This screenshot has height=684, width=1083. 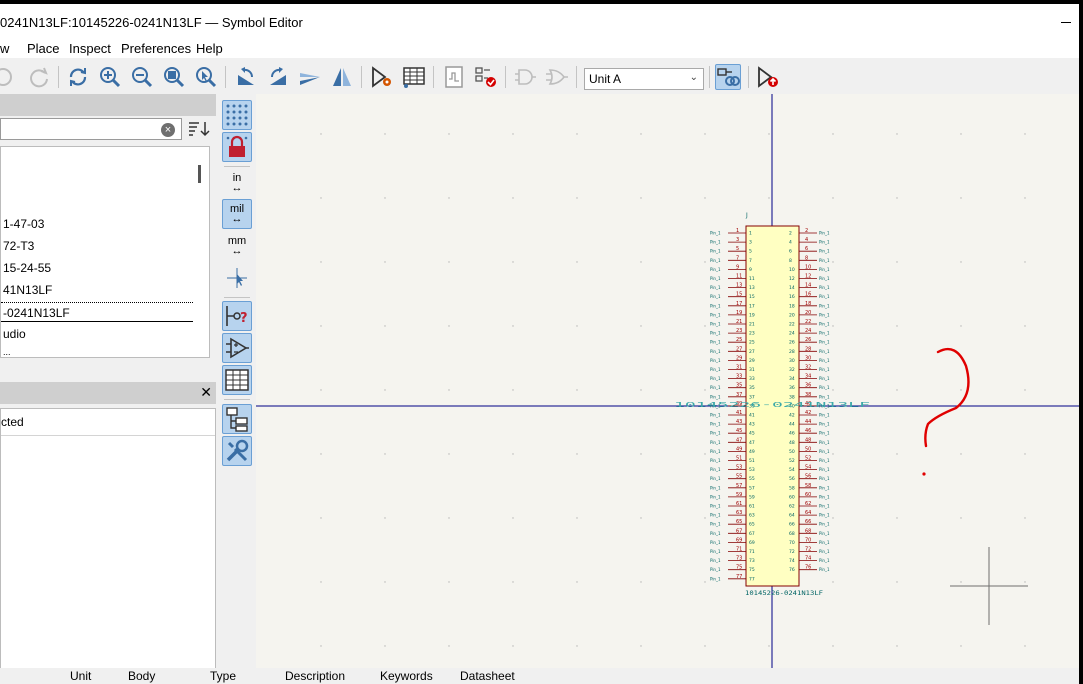 What do you see at coordinates (209, 48) in the screenshot?
I see `menu-help: Help` at bounding box center [209, 48].